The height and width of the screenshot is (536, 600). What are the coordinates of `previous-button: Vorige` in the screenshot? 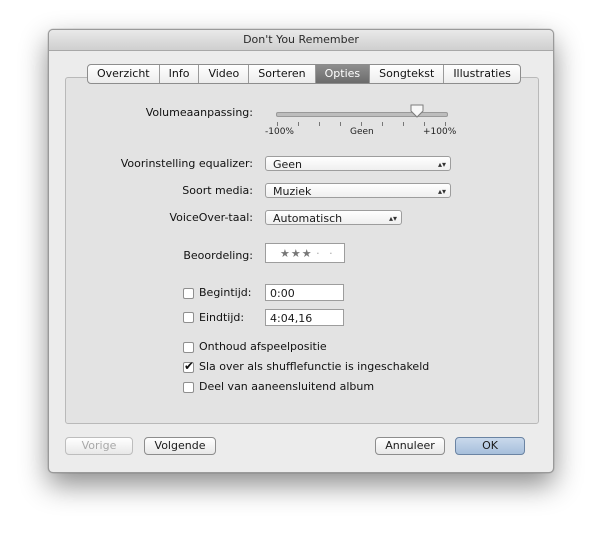 It's located at (99, 446).